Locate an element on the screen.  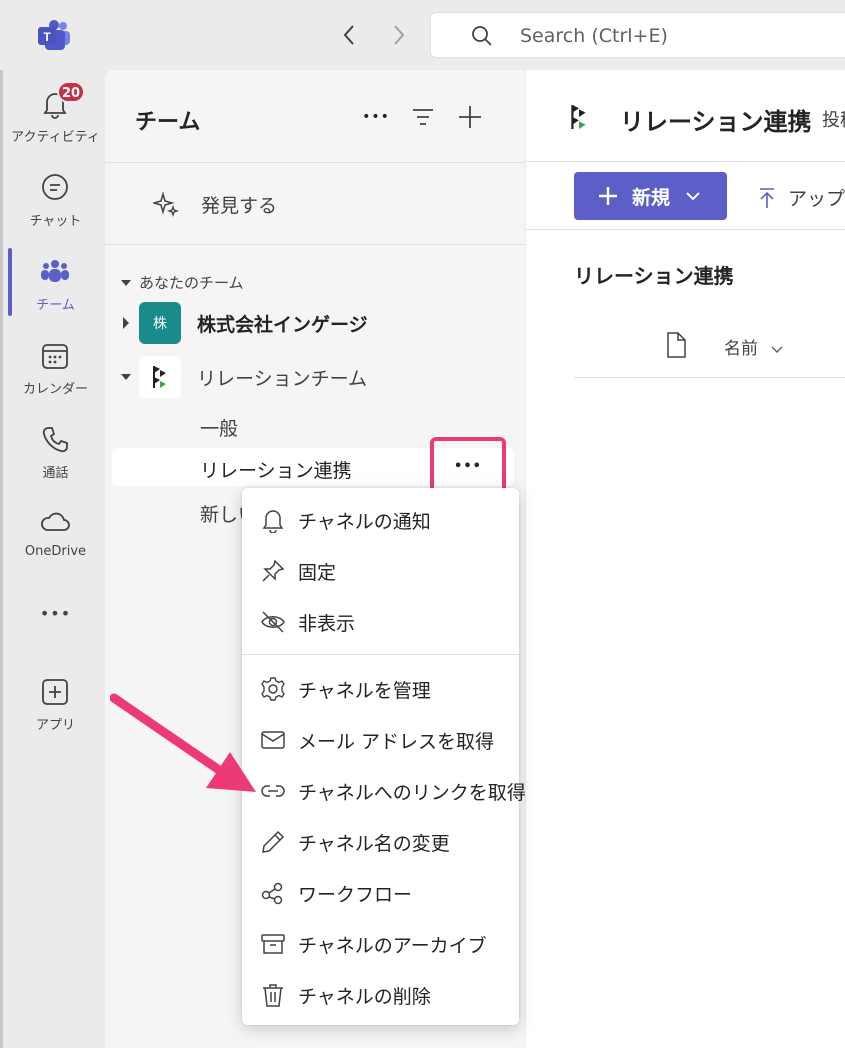
menu-item-pin: 固定 is located at coordinates (380, 571).